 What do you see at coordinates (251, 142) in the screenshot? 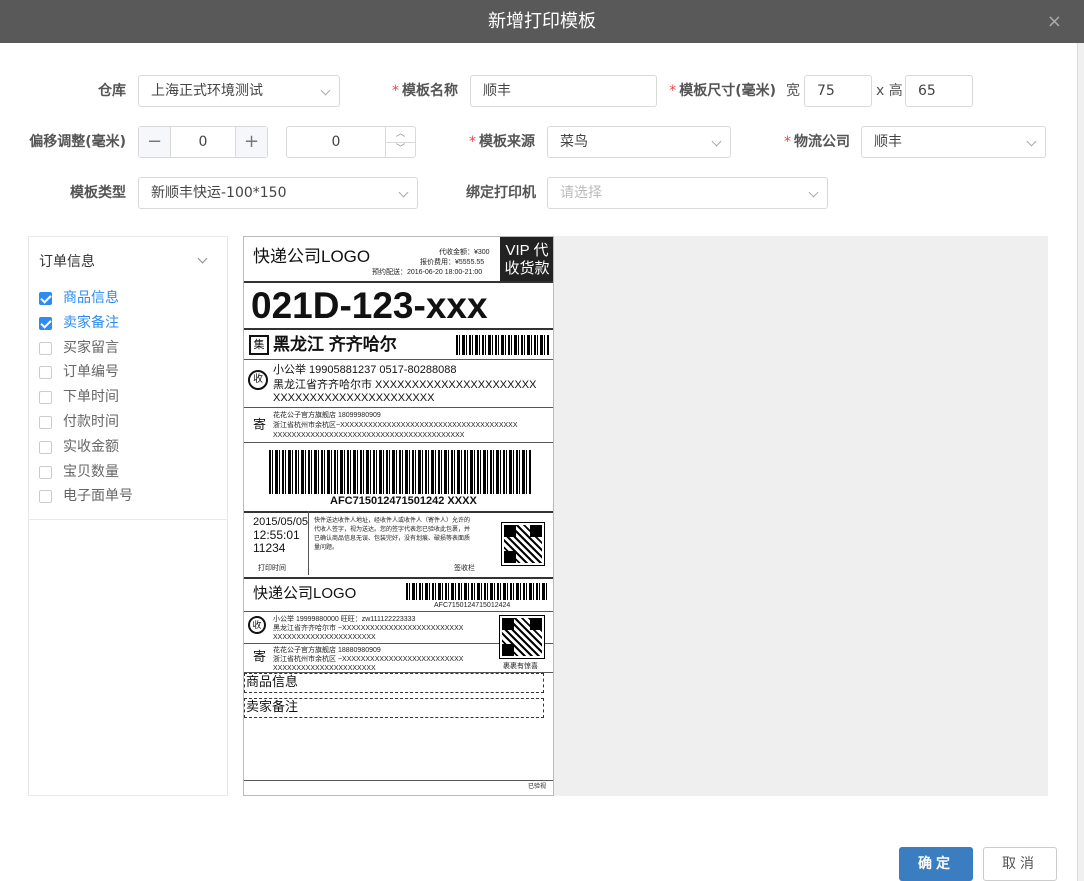
I see `plus-icon: +` at bounding box center [251, 142].